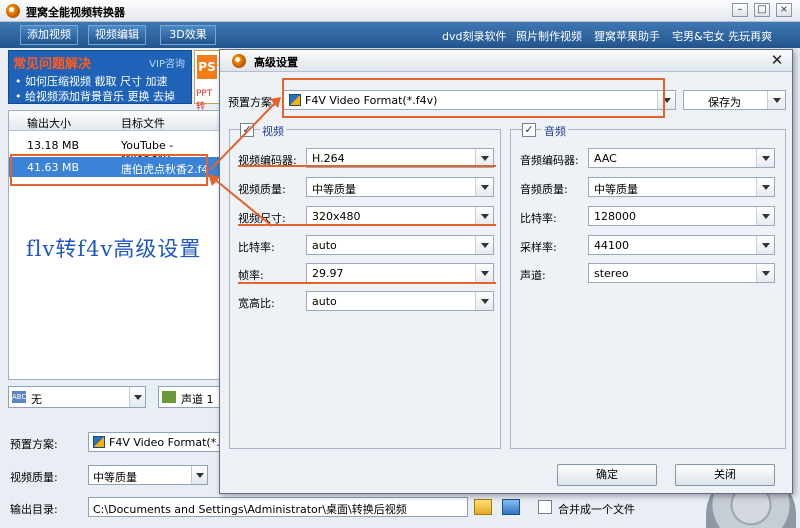 This screenshot has width=800, height=528. Describe the element at coordinates (243, 136) in the screenshot. I see `annotation-arrow-up` at that location.